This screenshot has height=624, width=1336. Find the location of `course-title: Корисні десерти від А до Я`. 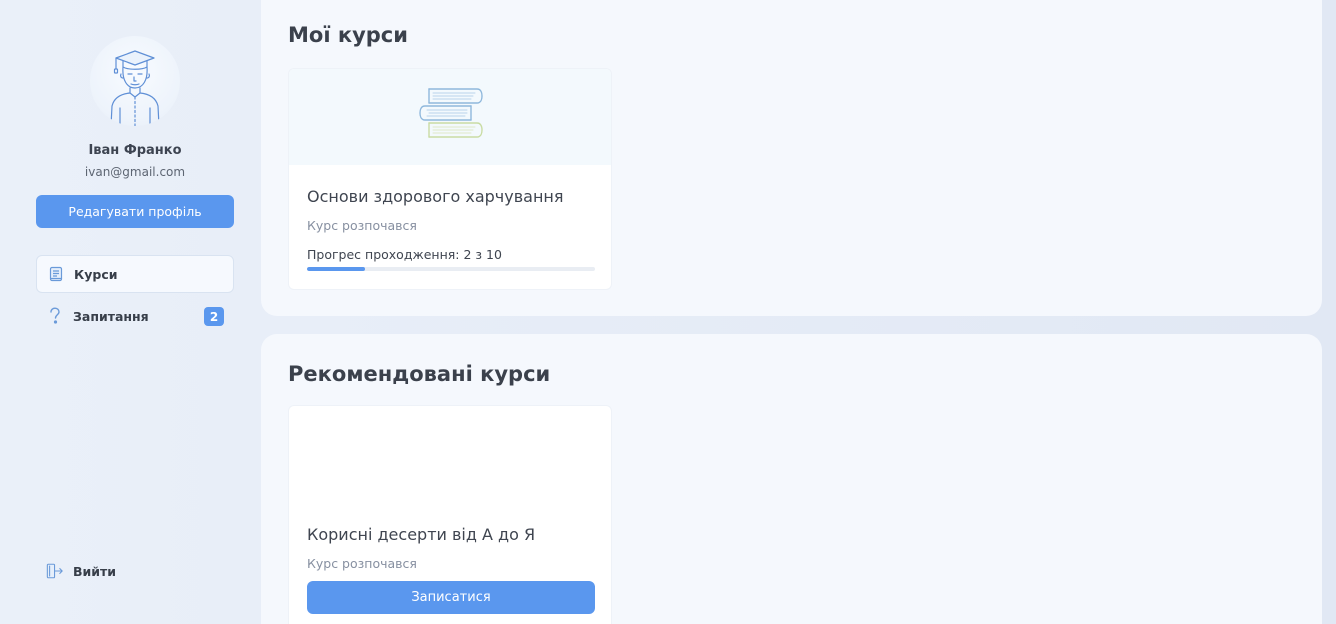

course-title: Корисні десерти від А до Я is located at coordinates (421, 534).